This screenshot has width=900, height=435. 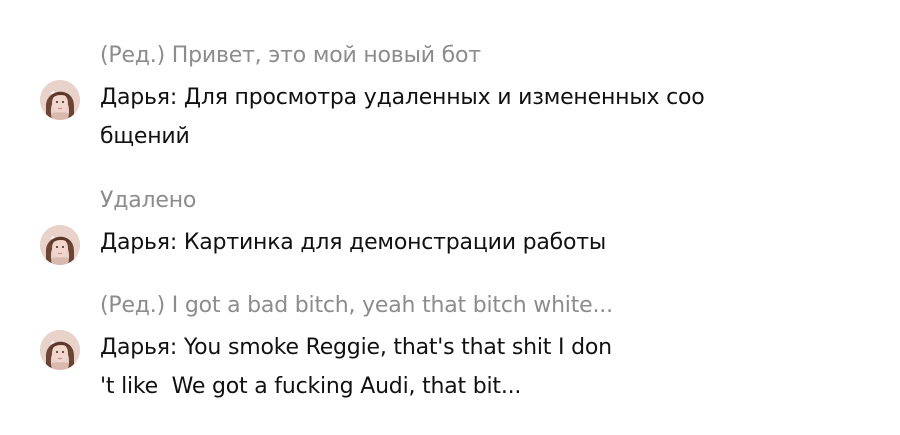 I want to click on message-text: Для просмотра удаленных и измененных соо, so click(x=444, y=97).